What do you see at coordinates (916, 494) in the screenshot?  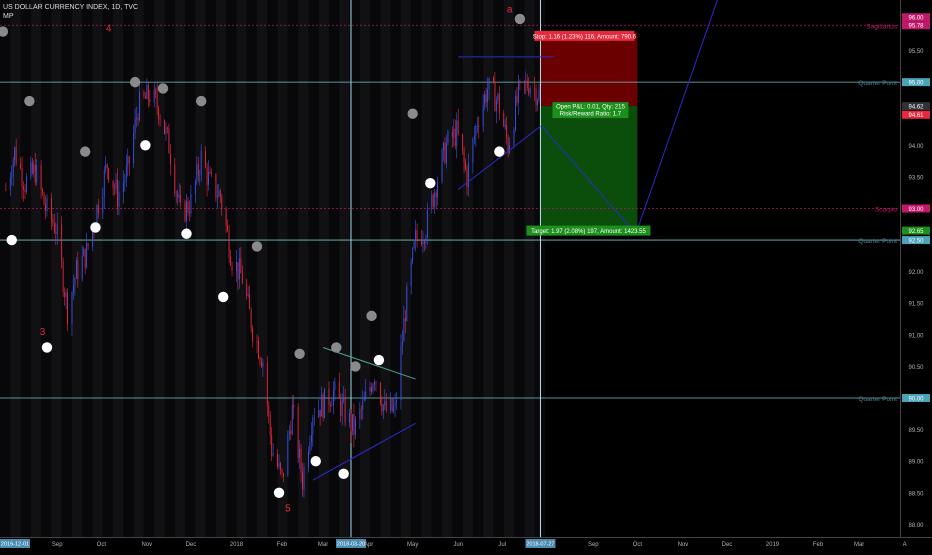 I see `price-tick-label: 88.50` at bounding box center [916, 494].